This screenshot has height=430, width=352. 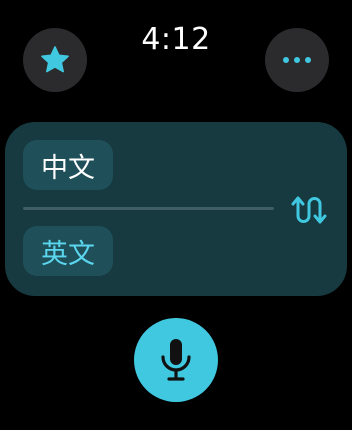 I want to click on target-language-button: 英文, so click(x=68, y=251).